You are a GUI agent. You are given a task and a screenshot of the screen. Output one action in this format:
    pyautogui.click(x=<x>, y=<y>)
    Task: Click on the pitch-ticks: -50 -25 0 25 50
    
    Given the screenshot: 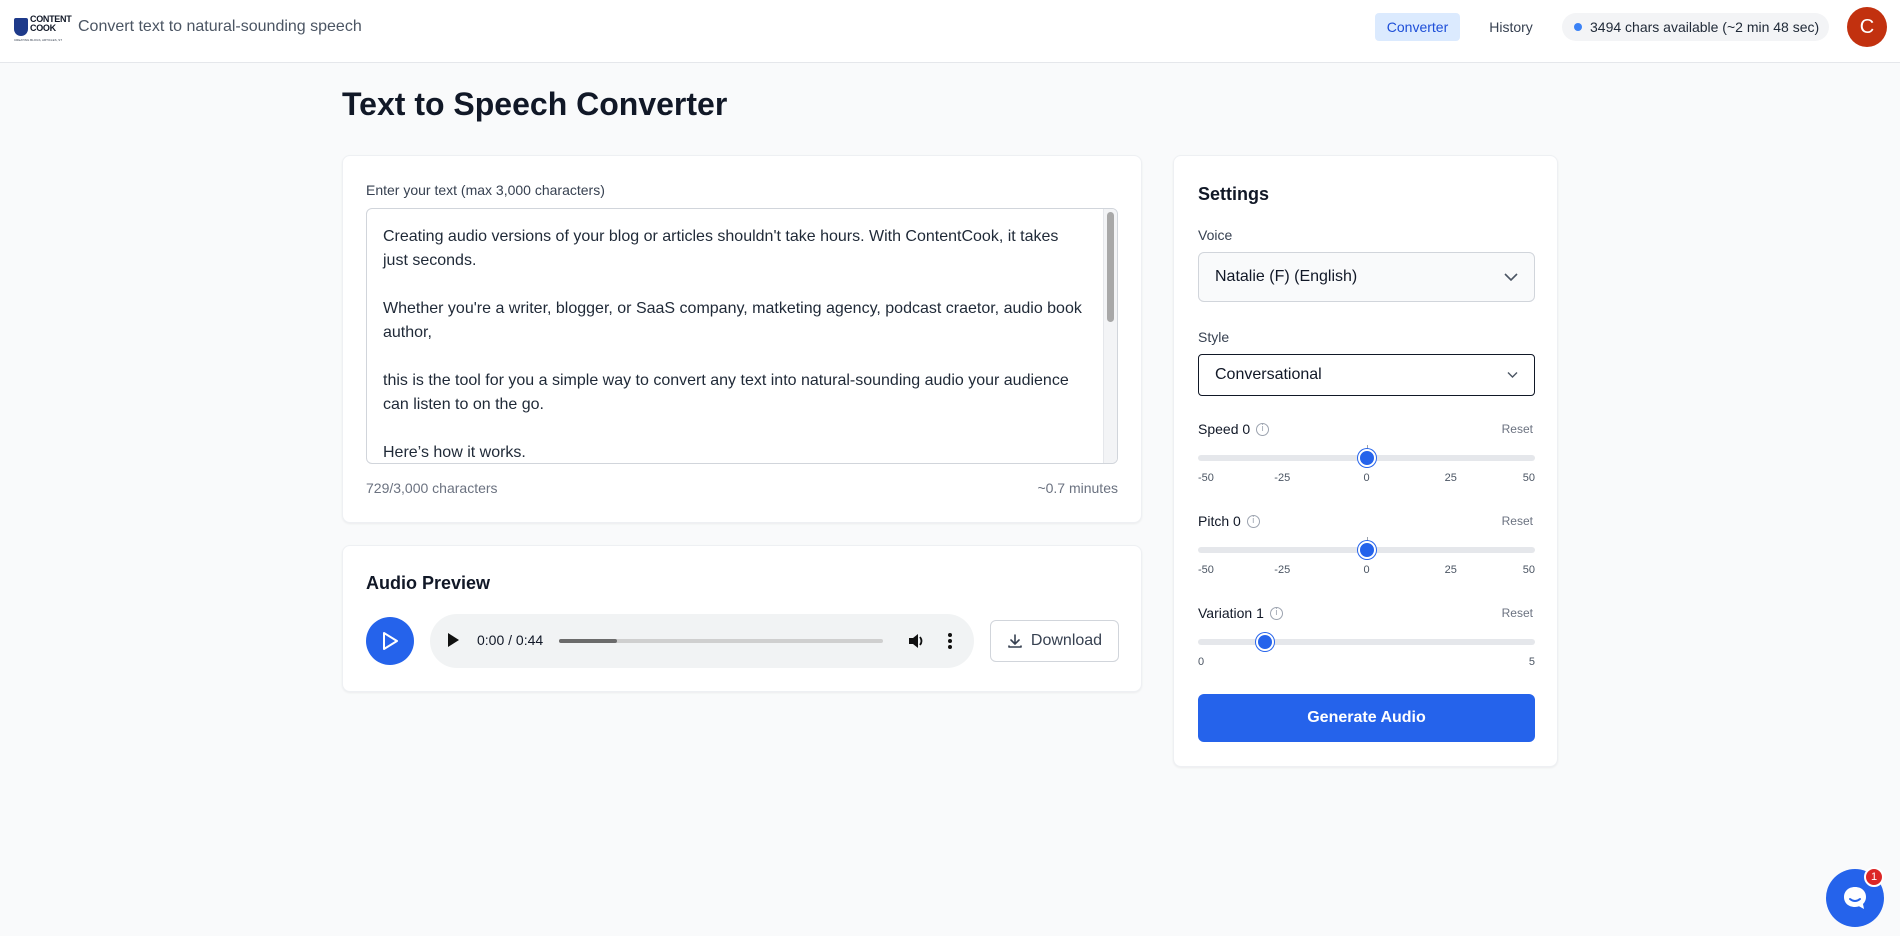 What is the action you would take?
    pyautogui.click(x=1366, y=571)
    